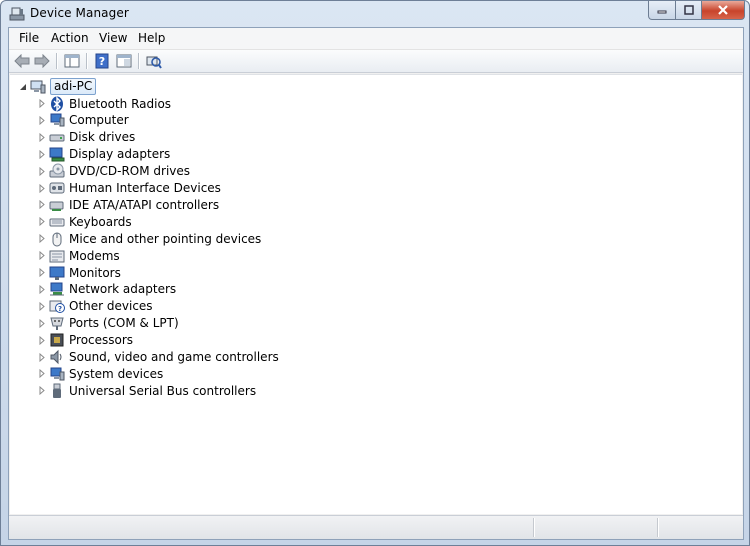 The height and width of the screenshot is (546, 750). Describe the element at coordinates (111, 306) in the screenshot. I see `device-category-label: Other devices` at that location.